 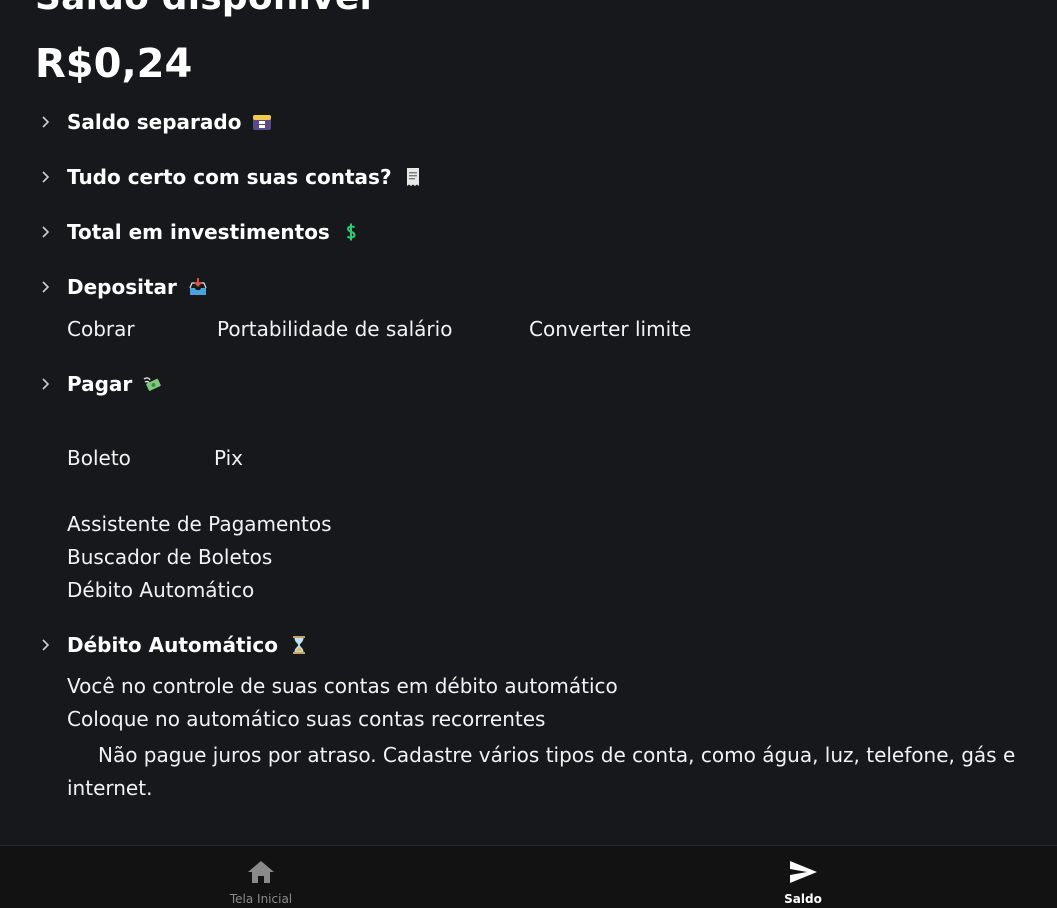 I want to click on section-label: Saldo separado, so click(x=154, y=122).